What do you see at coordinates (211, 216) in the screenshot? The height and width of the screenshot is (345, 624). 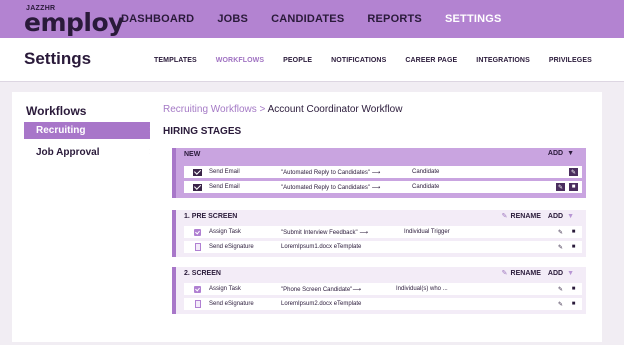 I see `stage-name: 1. PRE SCREEN` at bounding box center [211, 216].